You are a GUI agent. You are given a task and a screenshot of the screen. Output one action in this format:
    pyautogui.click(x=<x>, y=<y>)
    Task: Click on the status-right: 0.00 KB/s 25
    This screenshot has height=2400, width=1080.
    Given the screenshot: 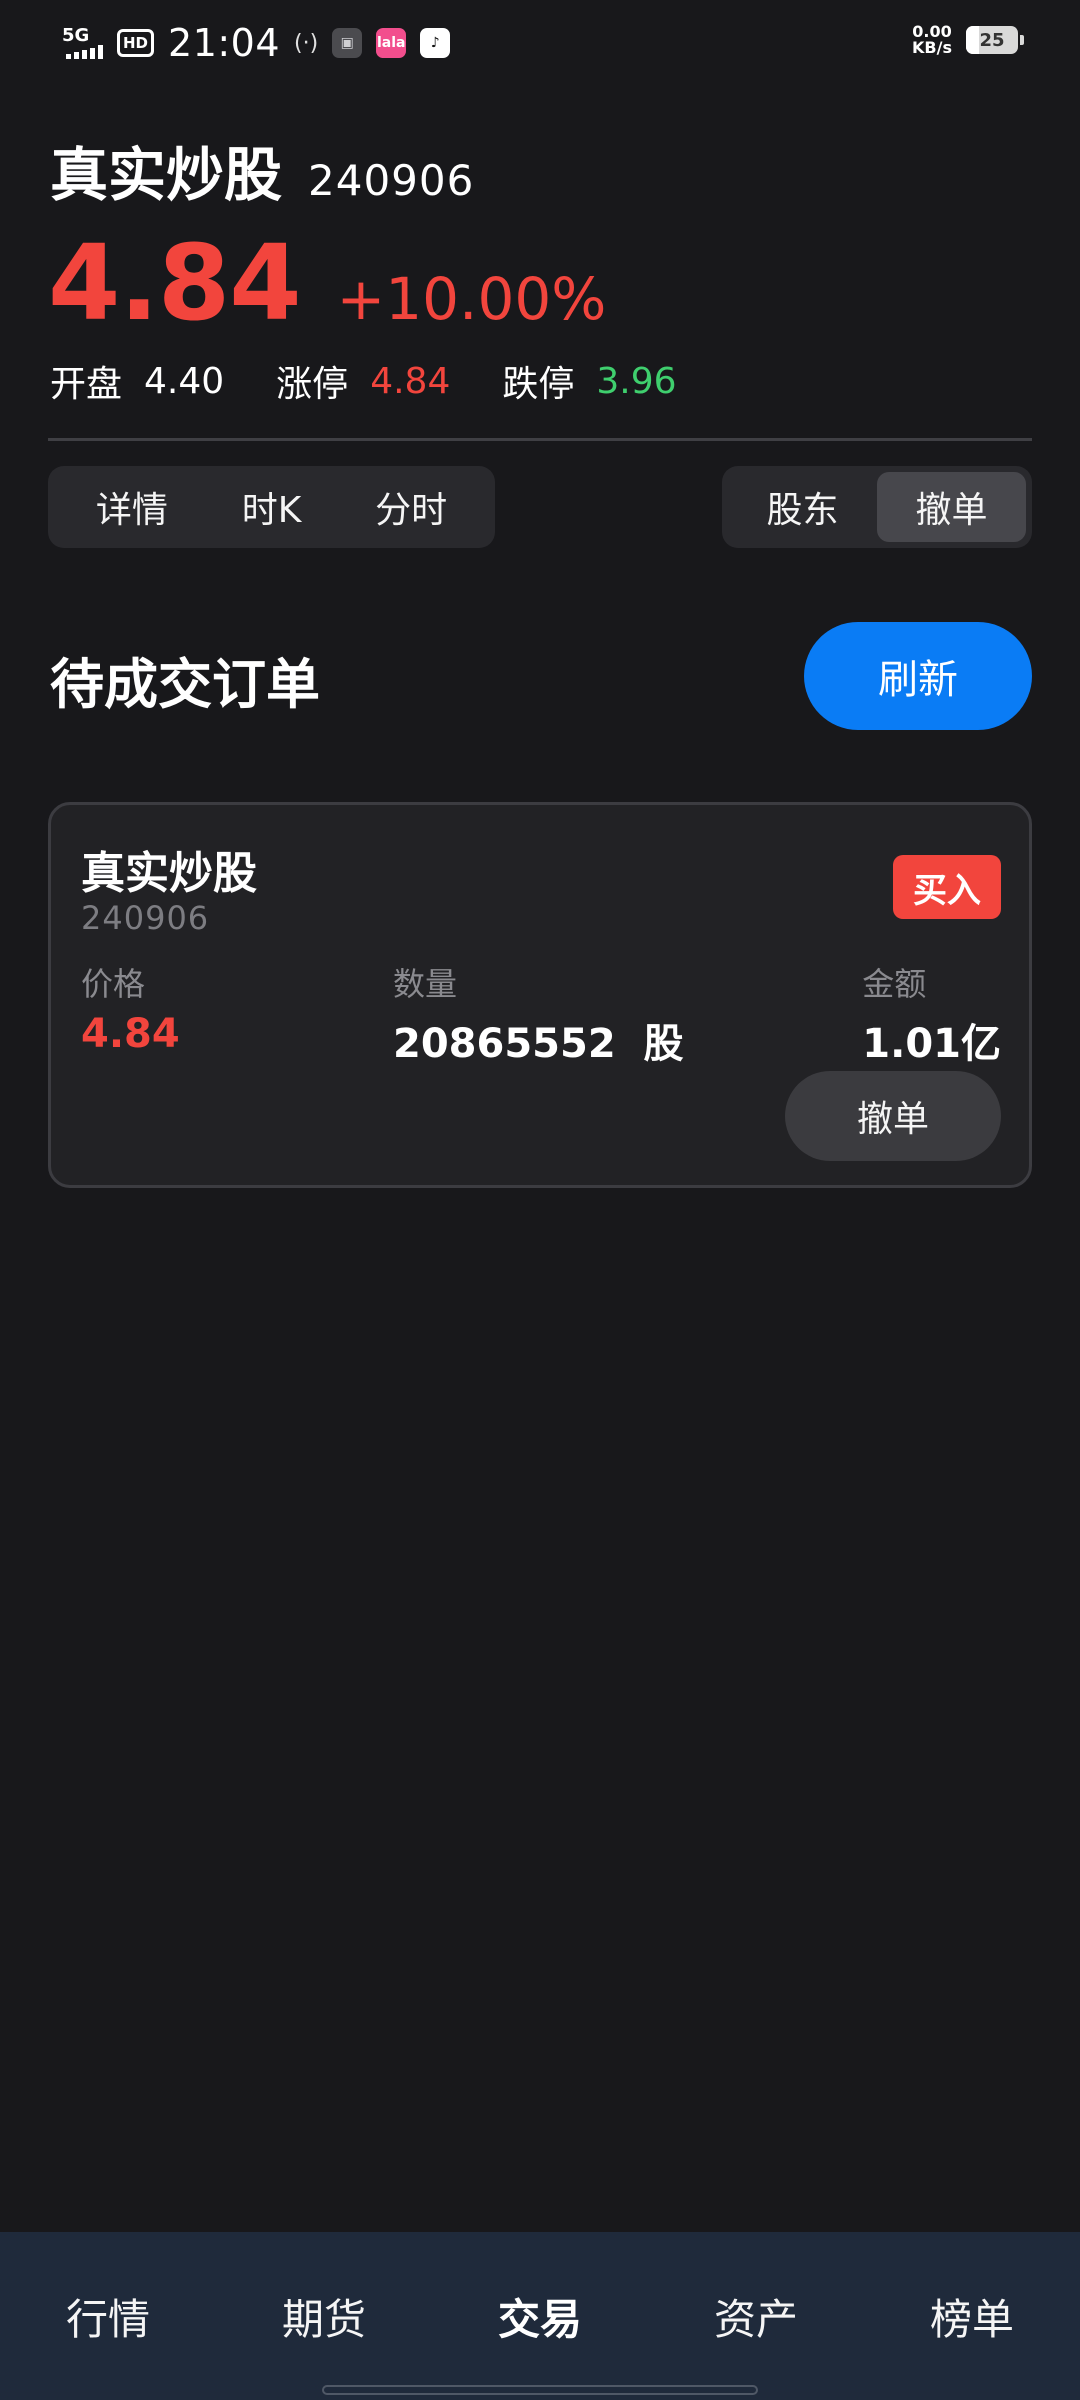 What is the action you would take?
    pyautogui.click(x=968, y=40)
    